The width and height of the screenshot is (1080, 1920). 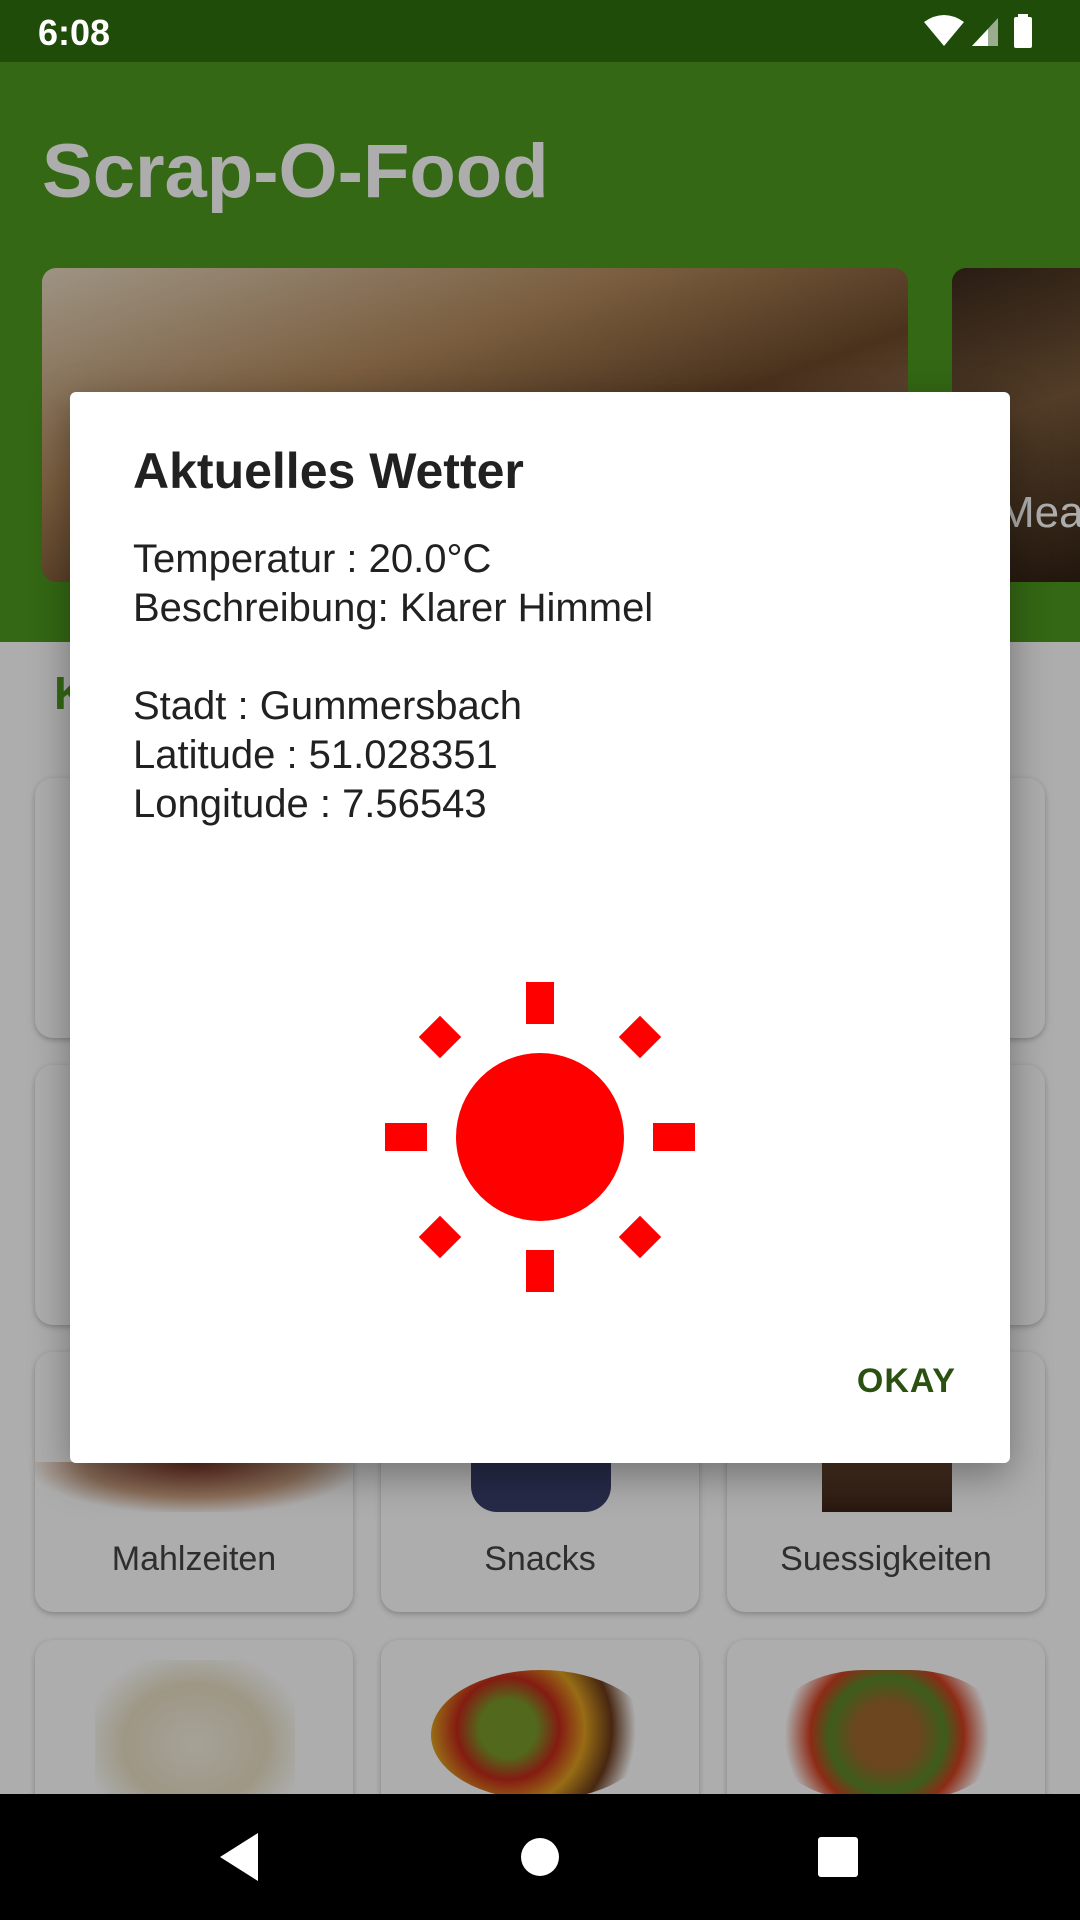 What do you see at coordinates (240, 1857) in the screenshot?
I see `back-icon` at bounding box center [240, 1857].